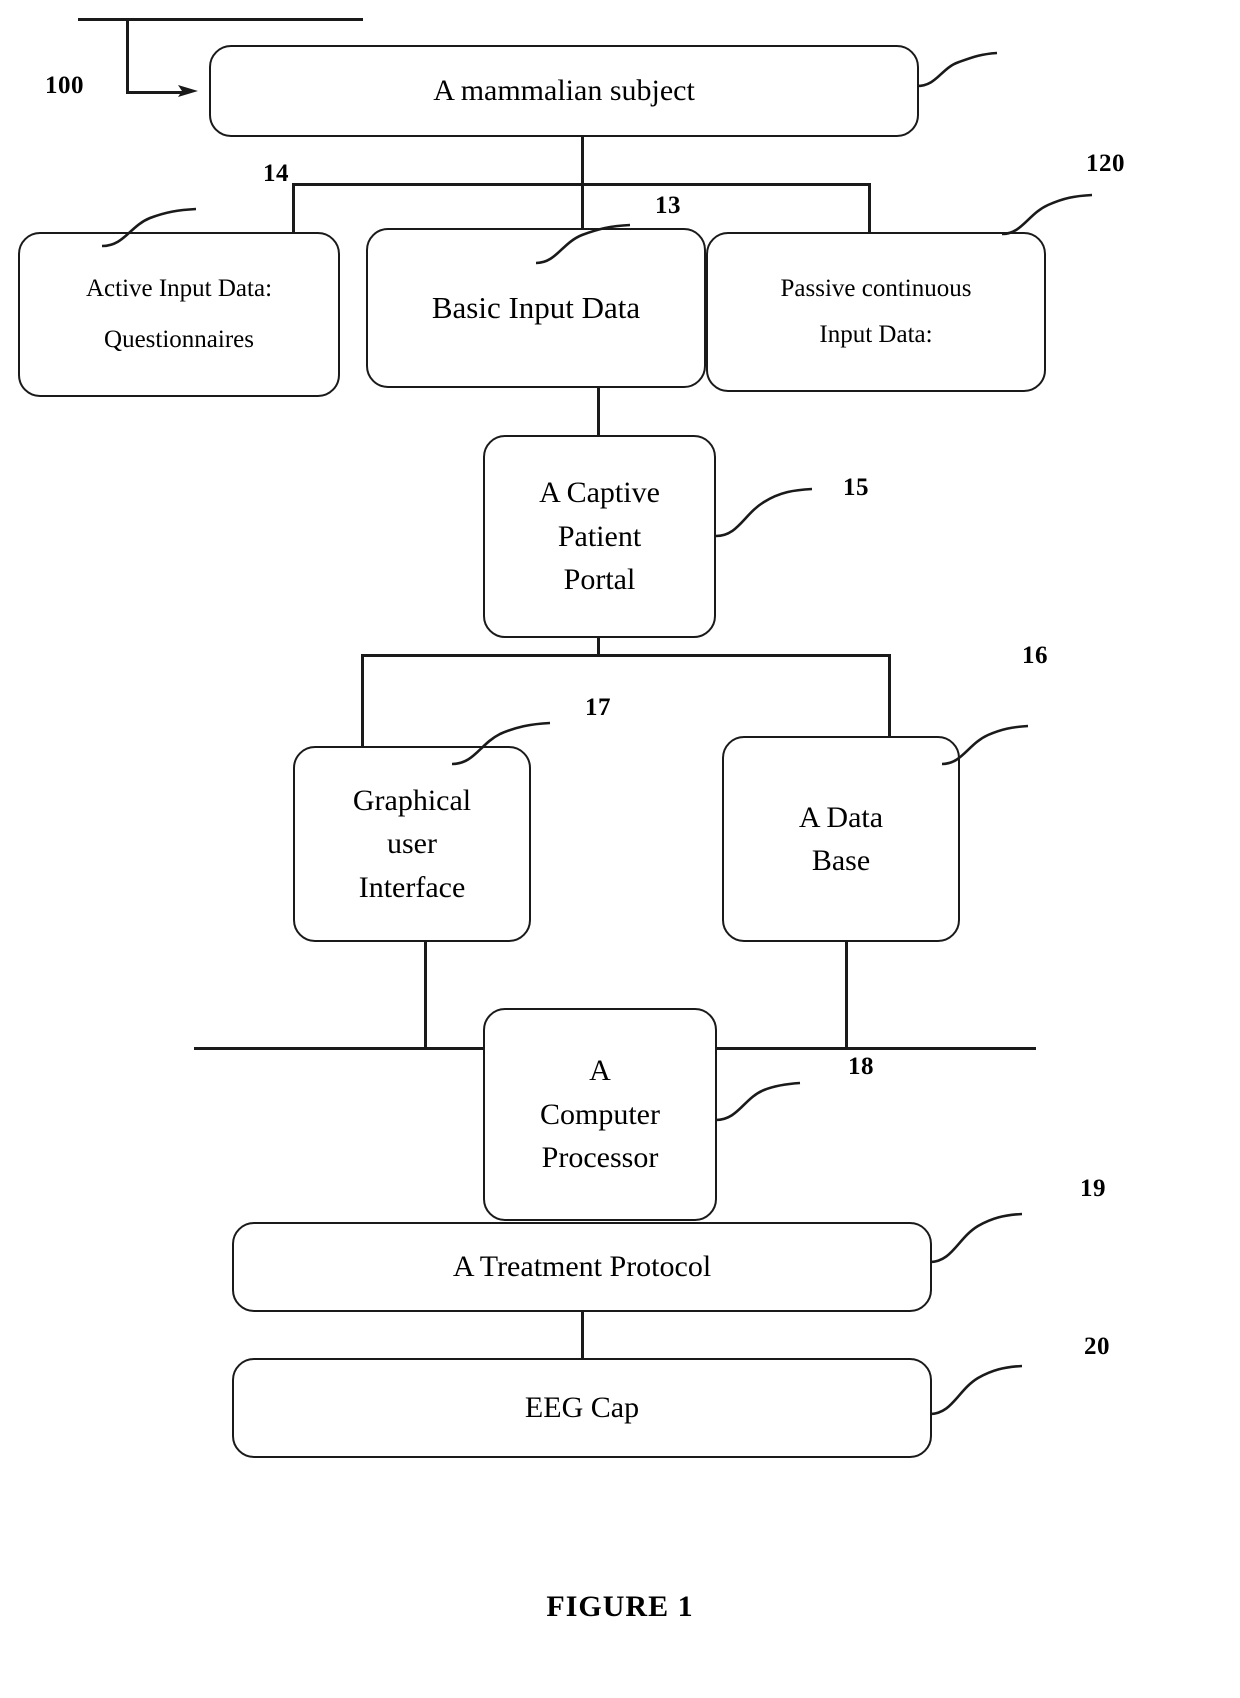 The height and width of the screenshot is (1698, 1240). Describe the element at coordinates (64, 85) in the screenshot. I see `ref-label-100: 100` at that location.